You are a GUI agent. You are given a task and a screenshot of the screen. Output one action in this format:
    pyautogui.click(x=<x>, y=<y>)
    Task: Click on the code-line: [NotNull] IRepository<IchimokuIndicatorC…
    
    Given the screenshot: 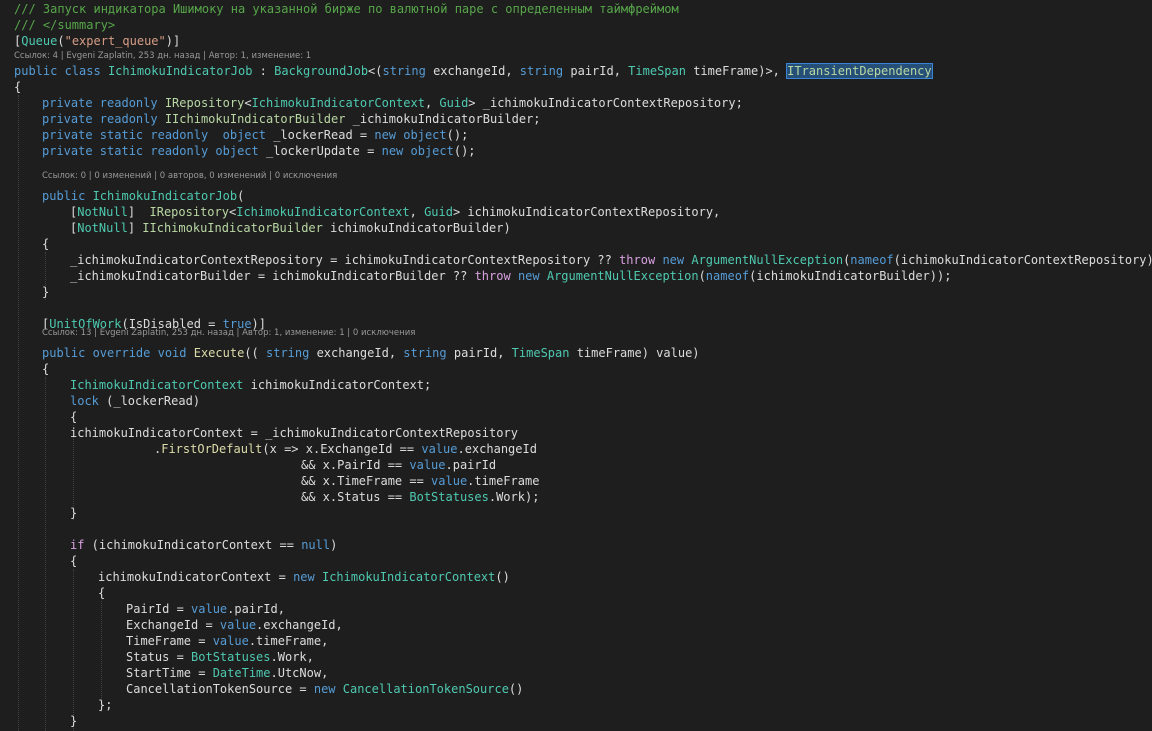 What is the action you would take?
    pyautogui.click(x=576, y=212)
    